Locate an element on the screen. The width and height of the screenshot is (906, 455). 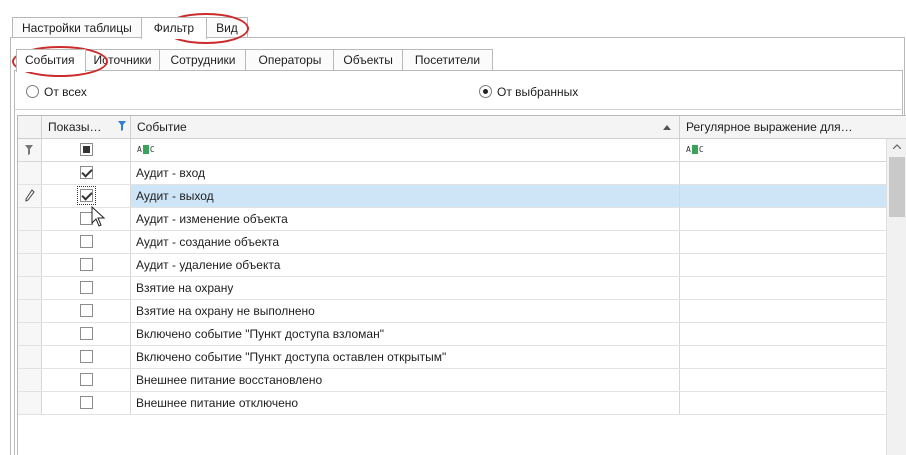
tab-view: Вид is located at coordinates (227, 27).